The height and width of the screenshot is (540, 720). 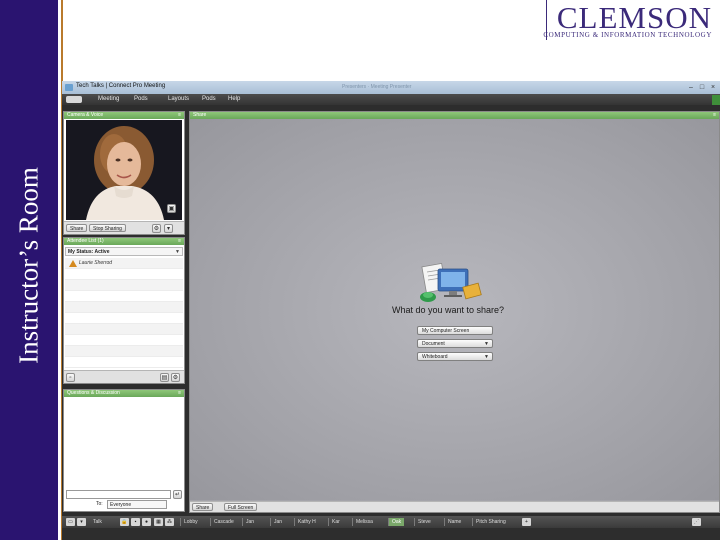 I want to click on record-icon: ●, so click(x=146, y=522).